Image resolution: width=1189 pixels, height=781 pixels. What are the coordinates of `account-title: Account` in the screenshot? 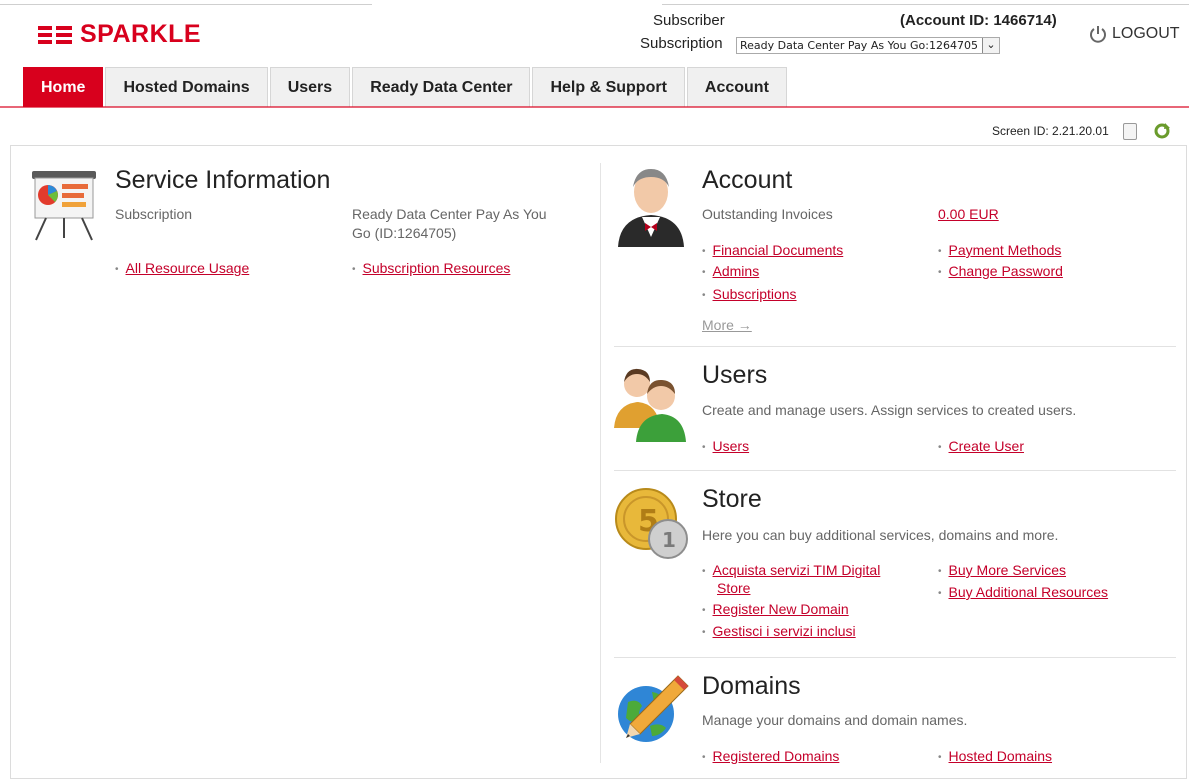 It's located at (747, 180).